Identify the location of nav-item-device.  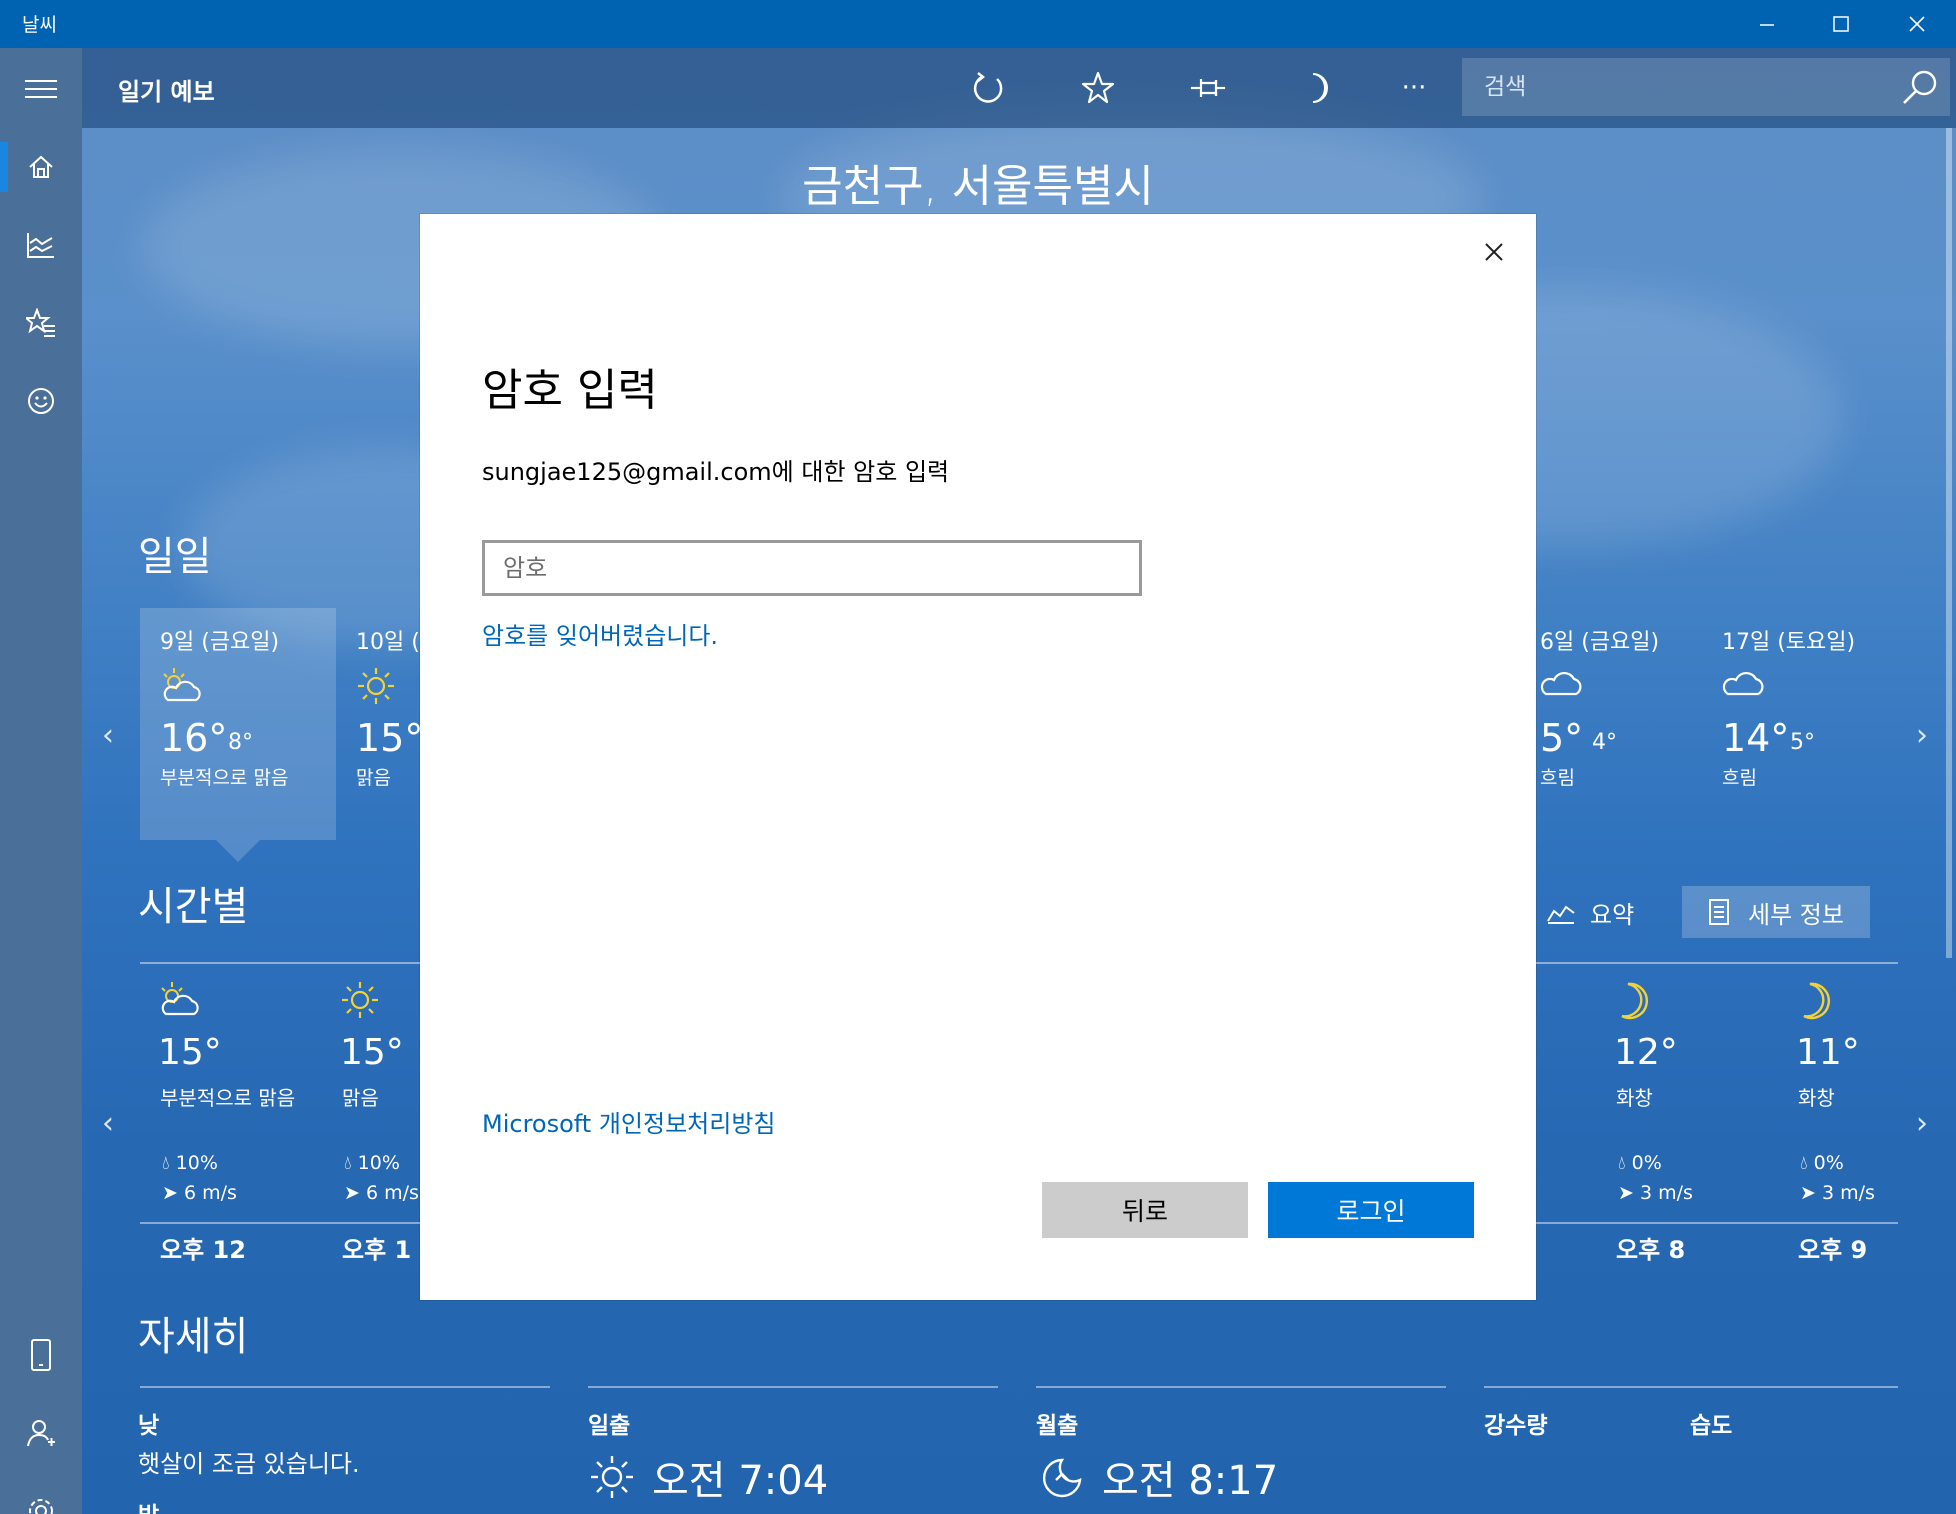
(41, 1355).